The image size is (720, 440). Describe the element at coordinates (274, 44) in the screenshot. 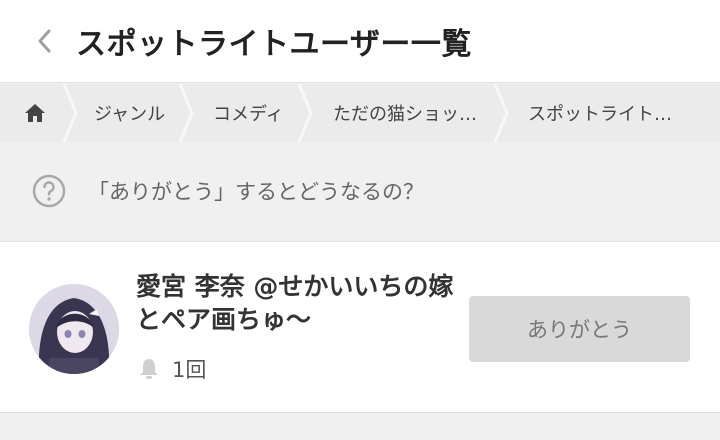

I see `page-title: スポットライトユーザー一覧` at that location.